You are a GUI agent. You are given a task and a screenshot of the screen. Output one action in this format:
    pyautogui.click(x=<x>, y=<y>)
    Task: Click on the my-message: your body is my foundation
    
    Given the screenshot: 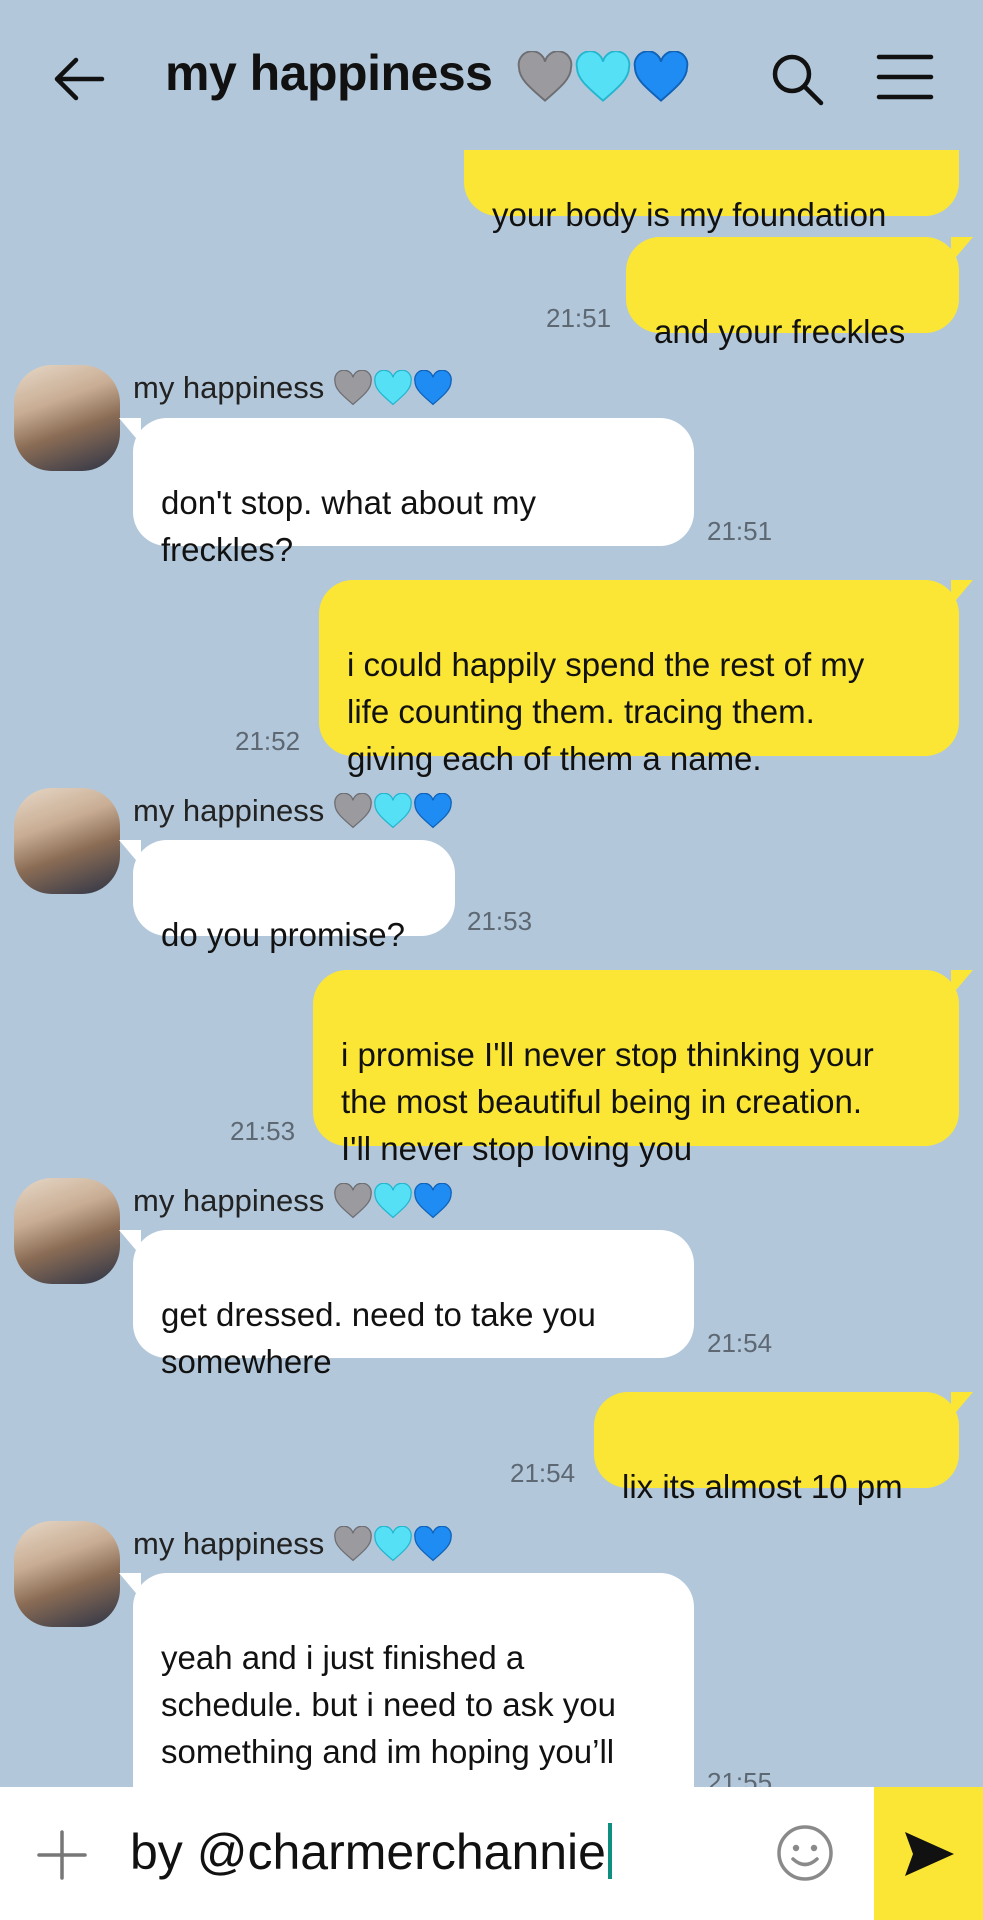 What is the action you would take?
    pyautogui.click(x=711, y=186)
    